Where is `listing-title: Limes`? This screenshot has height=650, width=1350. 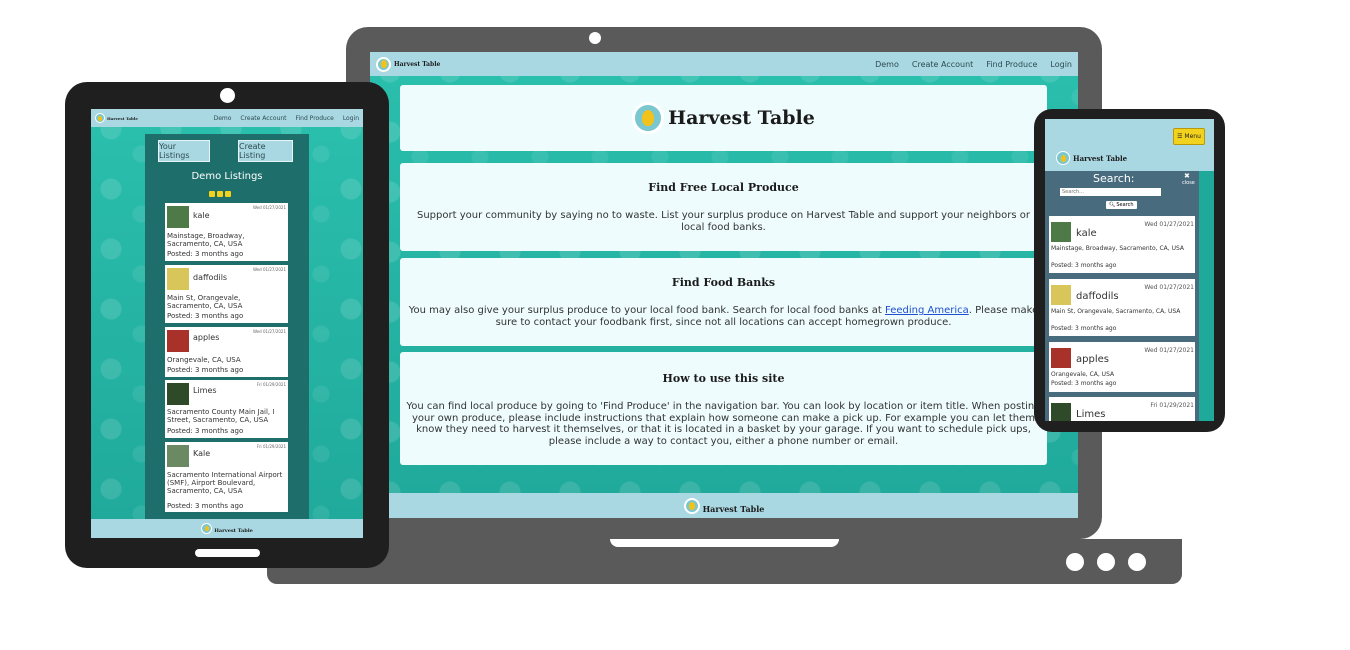
listing-title: Limes is located at coordinates (205, 390).